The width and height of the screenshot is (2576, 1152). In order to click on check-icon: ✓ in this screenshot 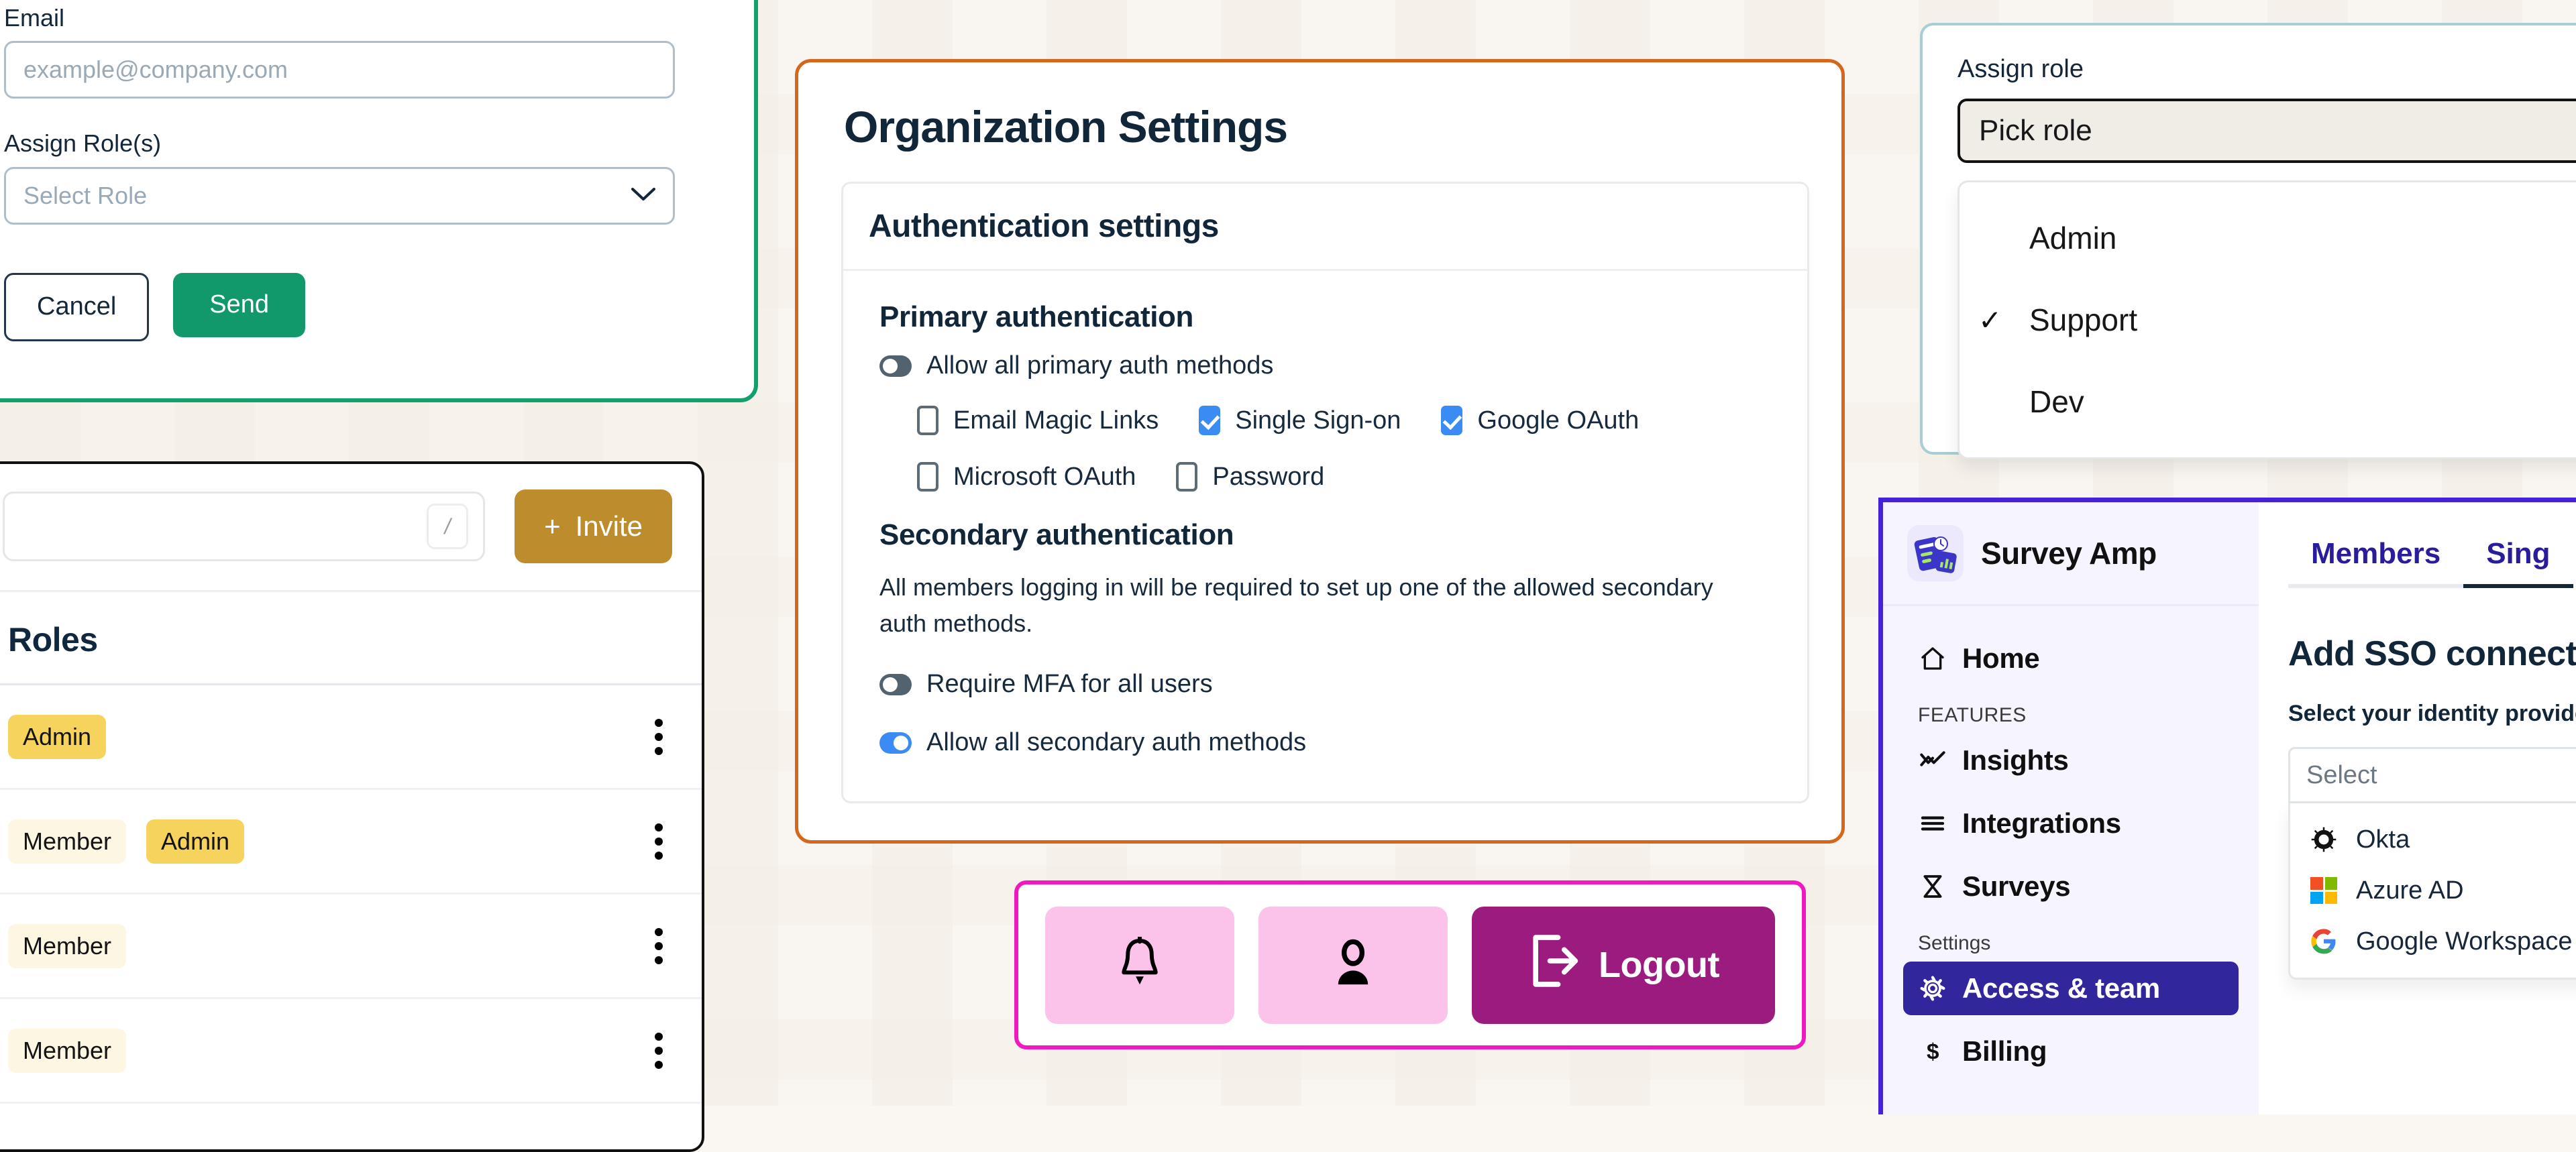, I will do `click(1990, 320)`.